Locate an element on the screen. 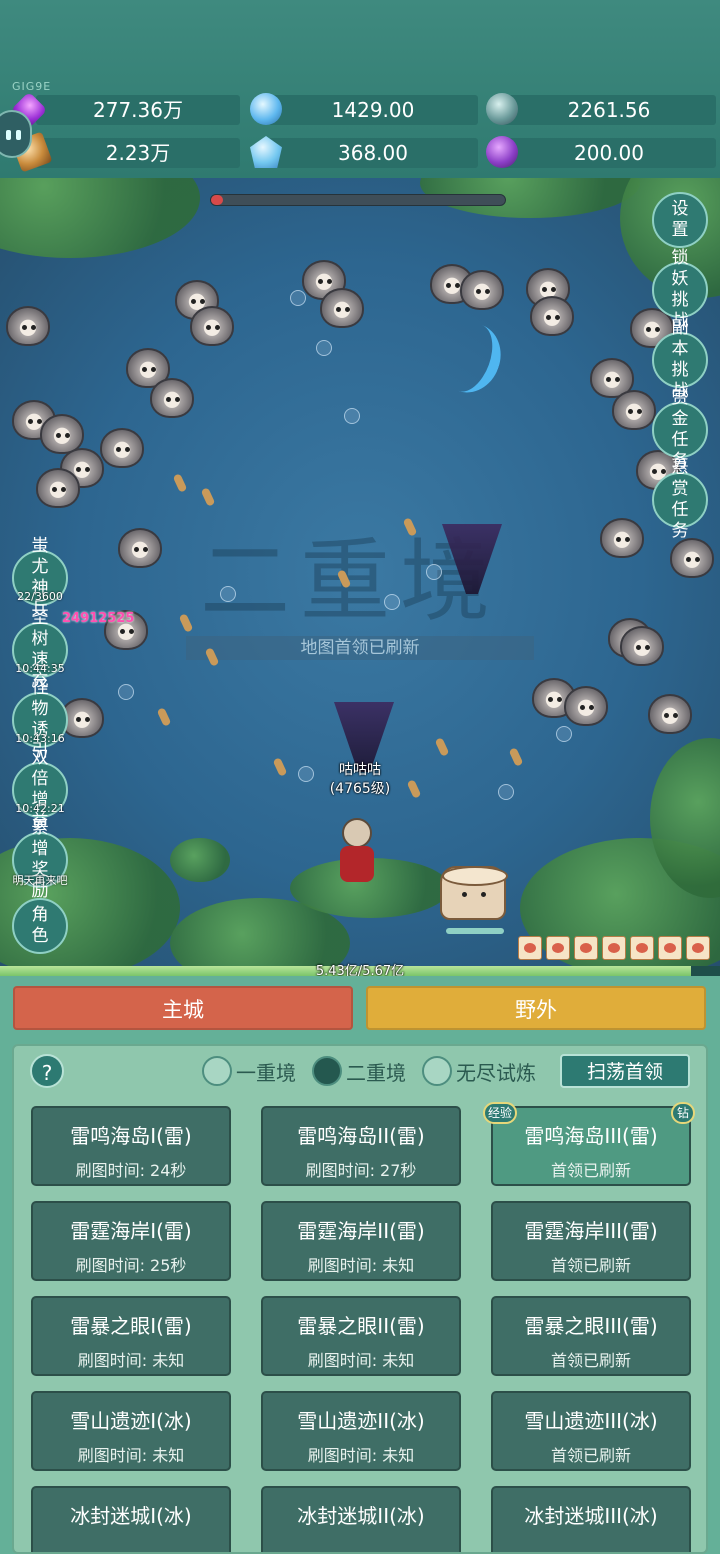 The image size is (720, 1554). character-button: 角色 is located at coordinates (40, 926).